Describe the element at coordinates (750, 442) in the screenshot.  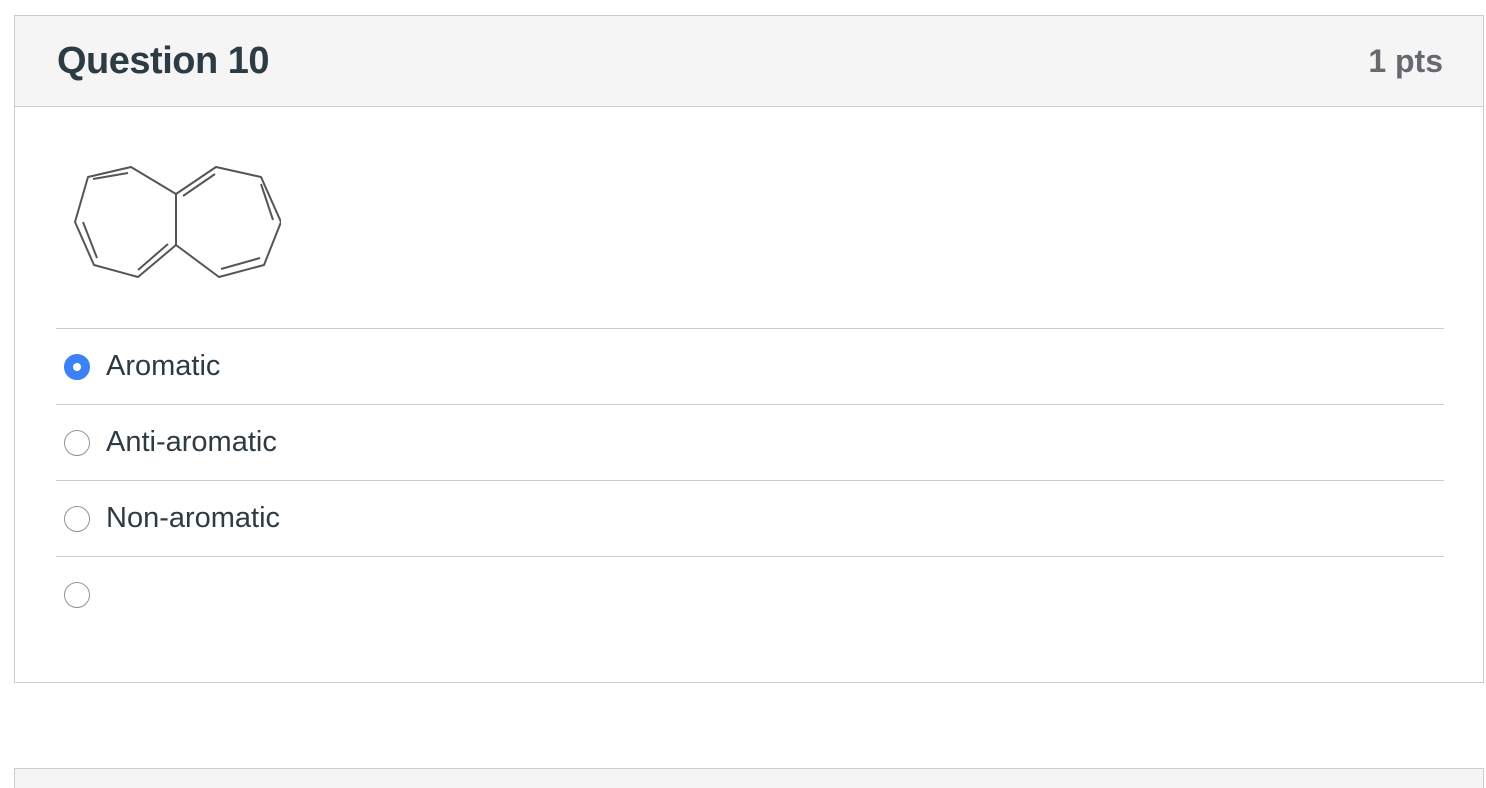
I see `answer-option-anti-aromatic: Anti-aromatic` at that location.